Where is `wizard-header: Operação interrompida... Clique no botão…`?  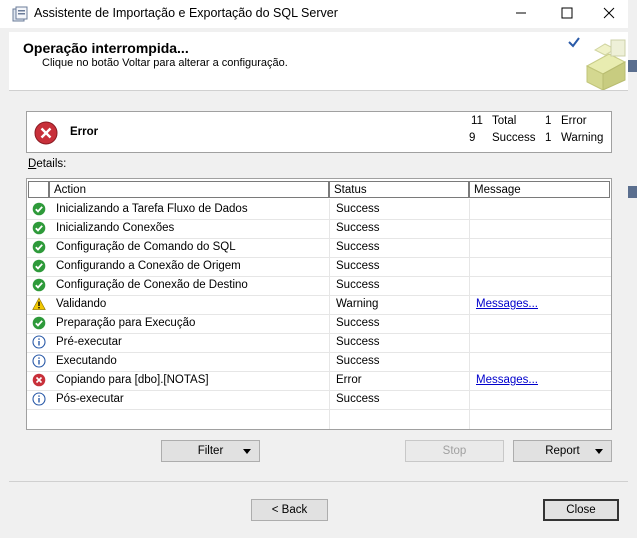
wizard-header: Operação interrompida... Clique no botão… is located at coordinates (318, 61).